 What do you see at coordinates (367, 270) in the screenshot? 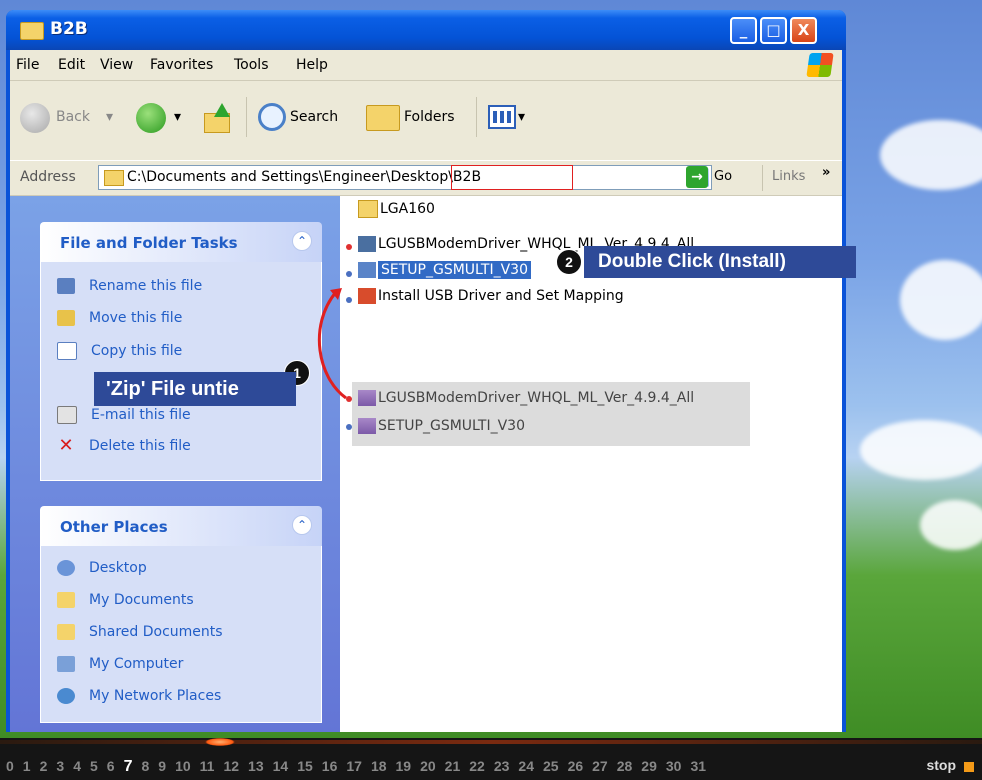
I see `setup-icon` at bounding box center [367, 270].